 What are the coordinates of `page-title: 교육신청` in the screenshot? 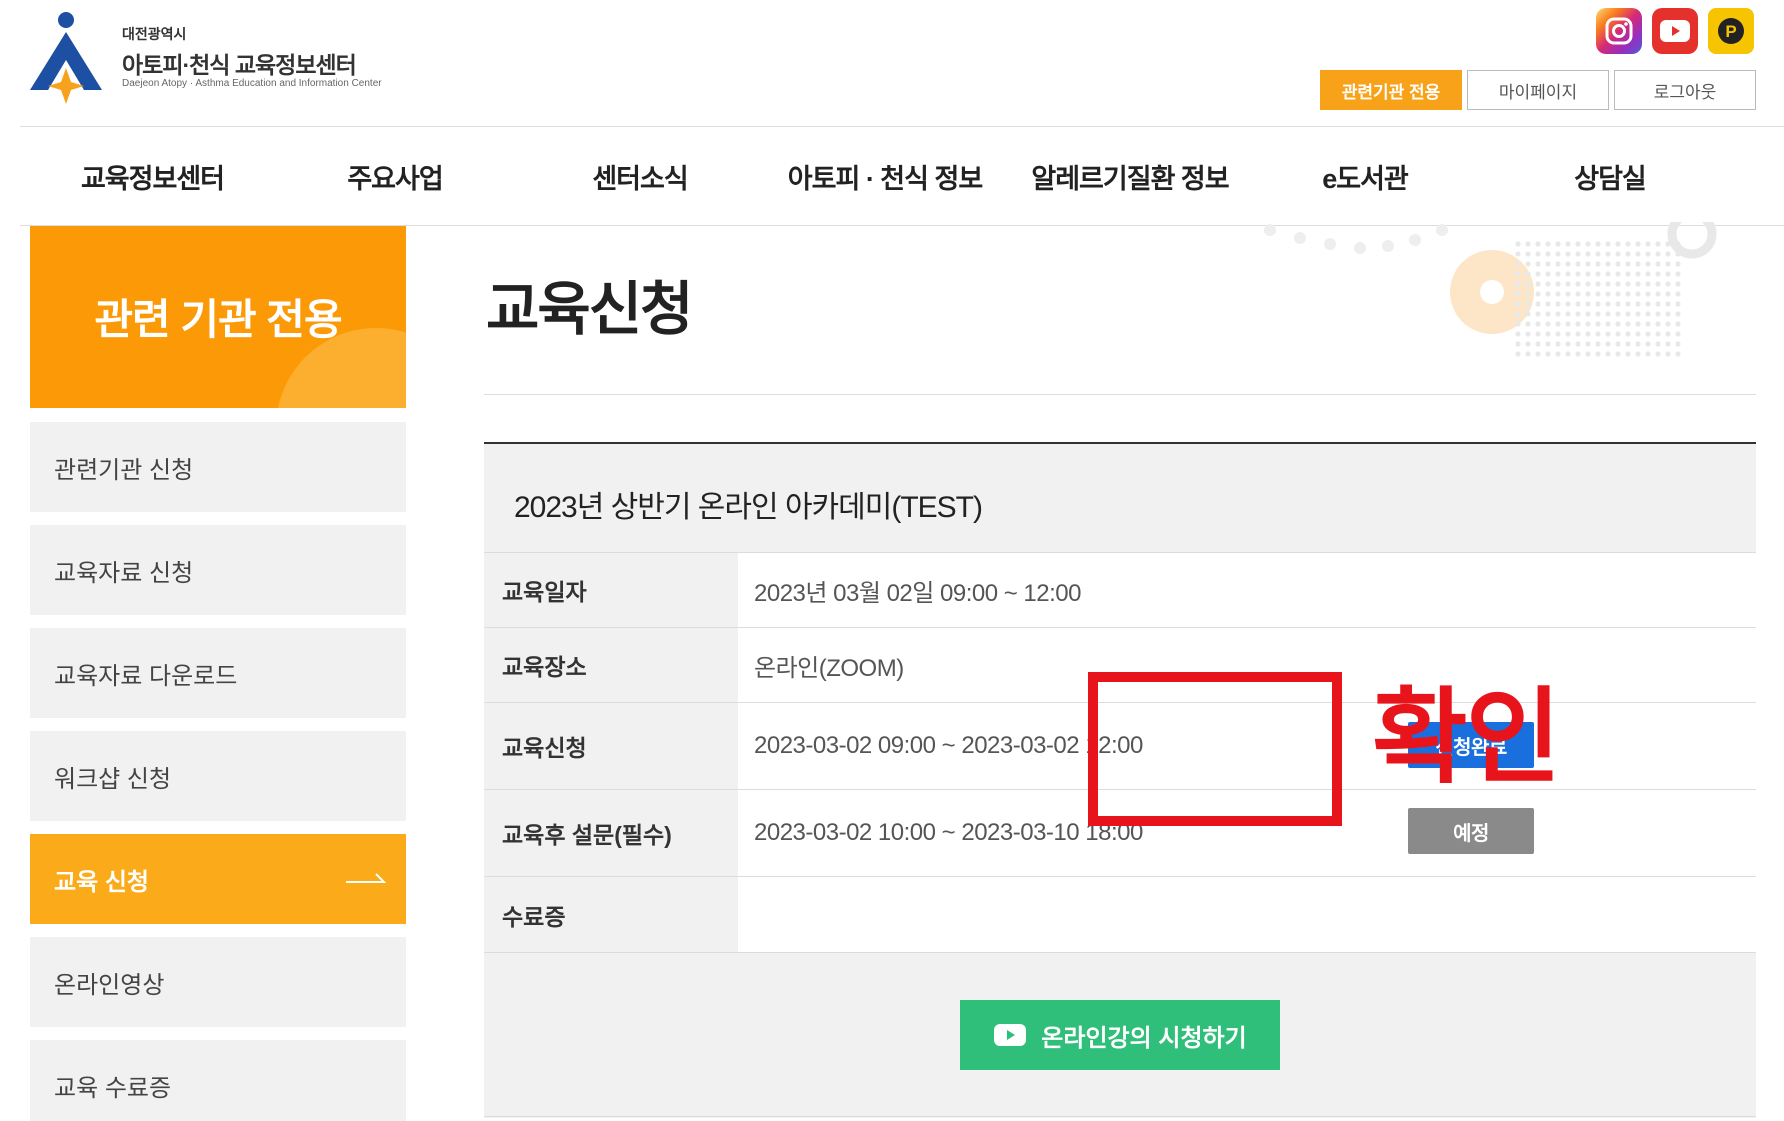 It's located at (589, 309).